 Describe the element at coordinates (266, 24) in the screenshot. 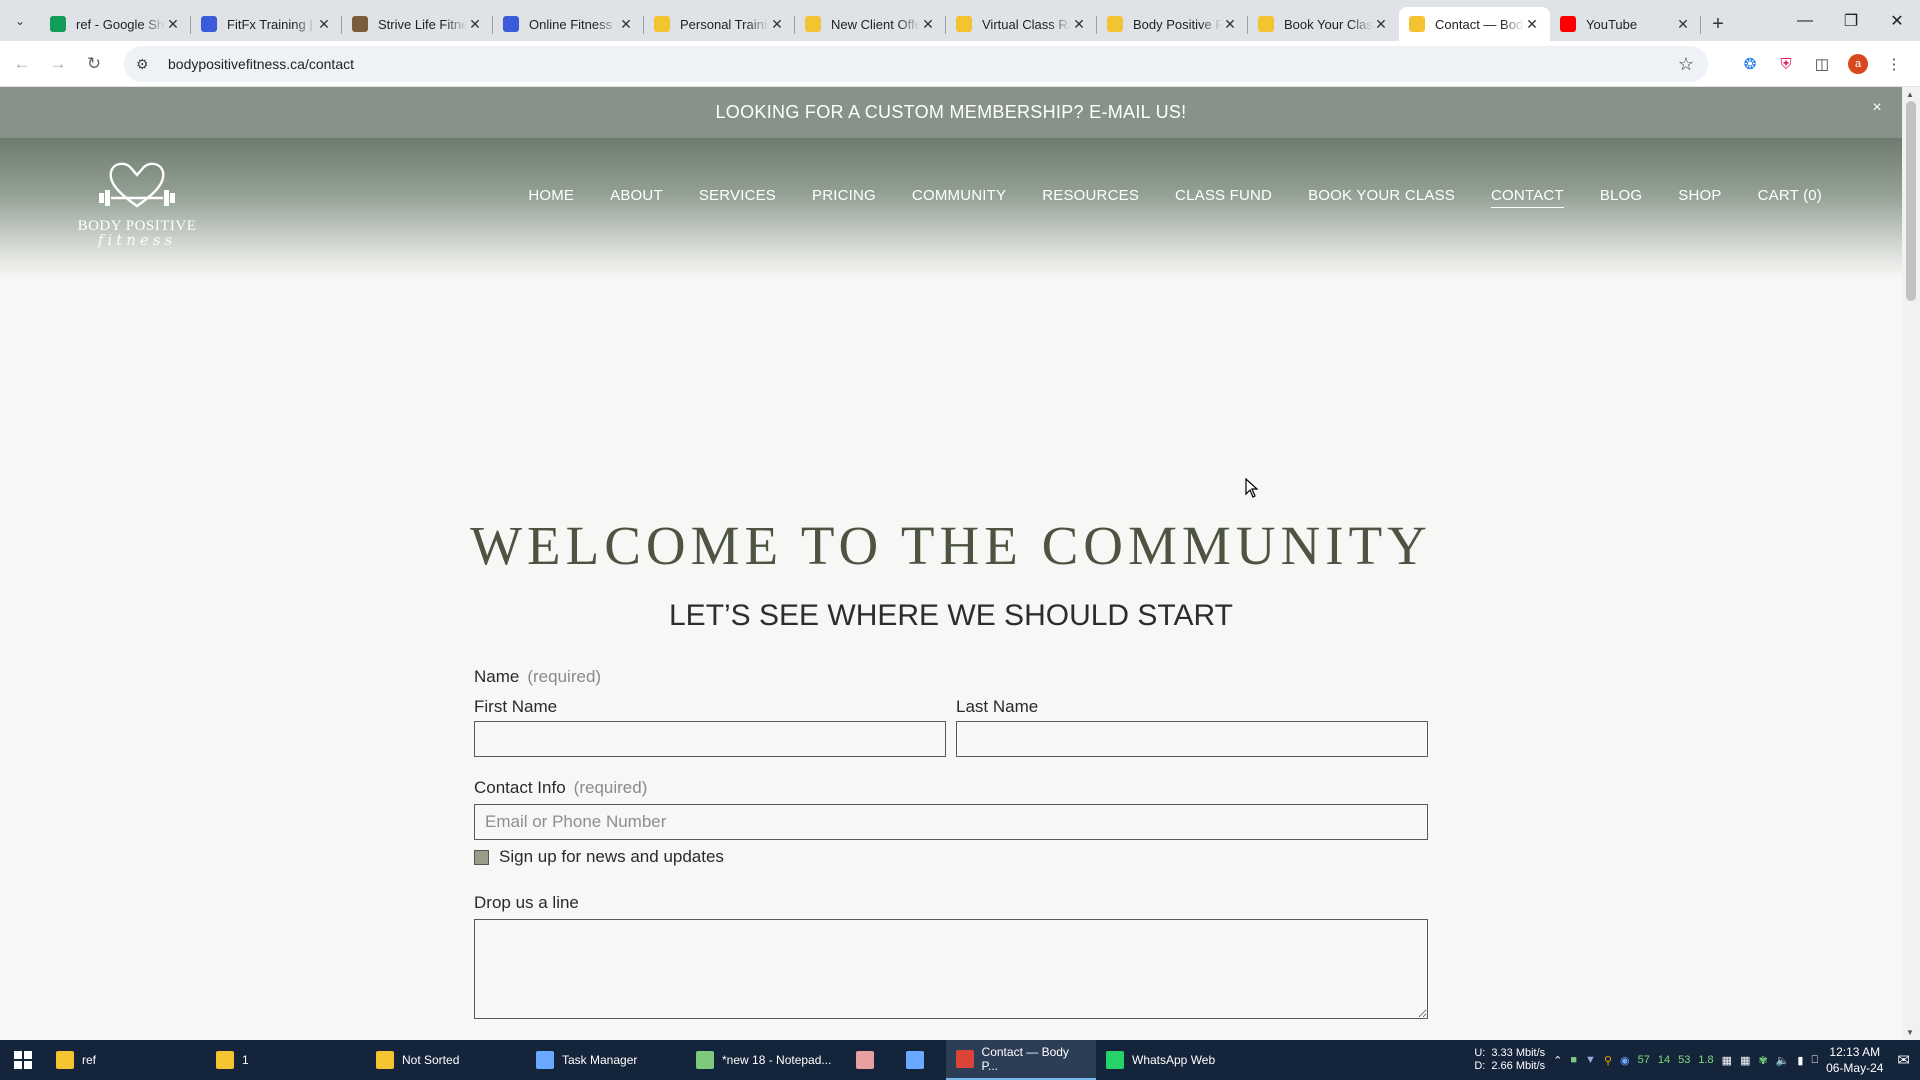

I see `browser-tab: FitFx Training | Online✕` at that location.